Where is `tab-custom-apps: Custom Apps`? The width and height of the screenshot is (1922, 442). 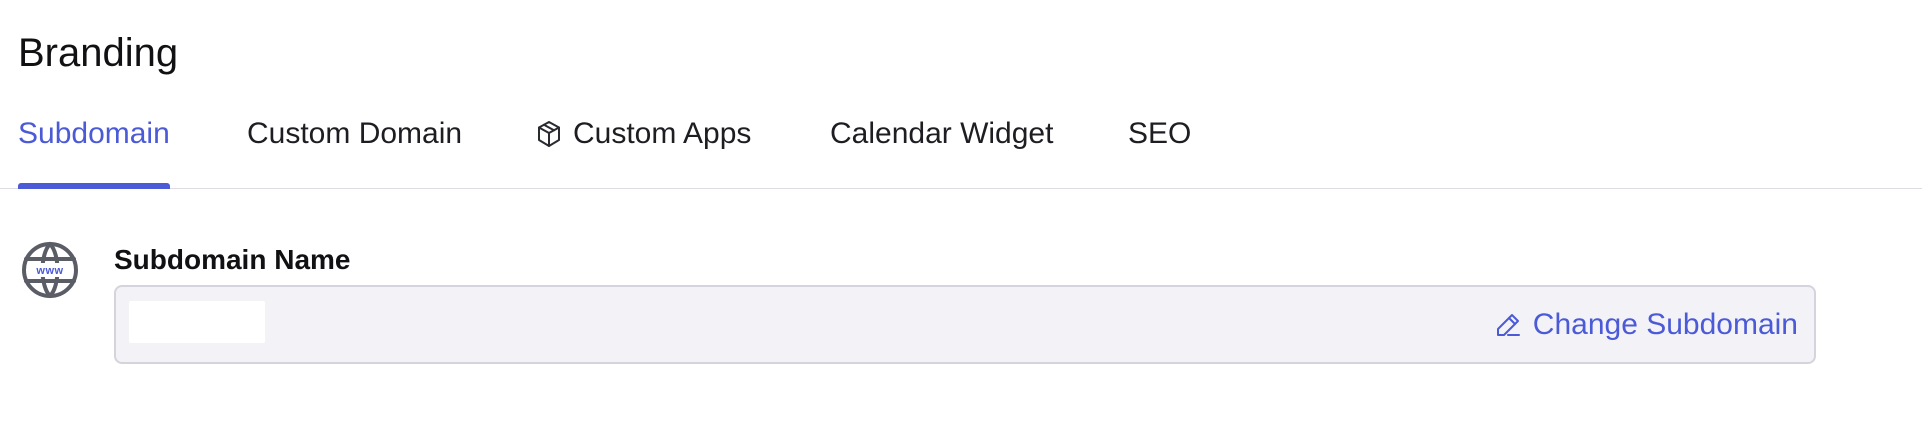 tab-custom-apps: Custom Apps is located at coordinates (643, 148).